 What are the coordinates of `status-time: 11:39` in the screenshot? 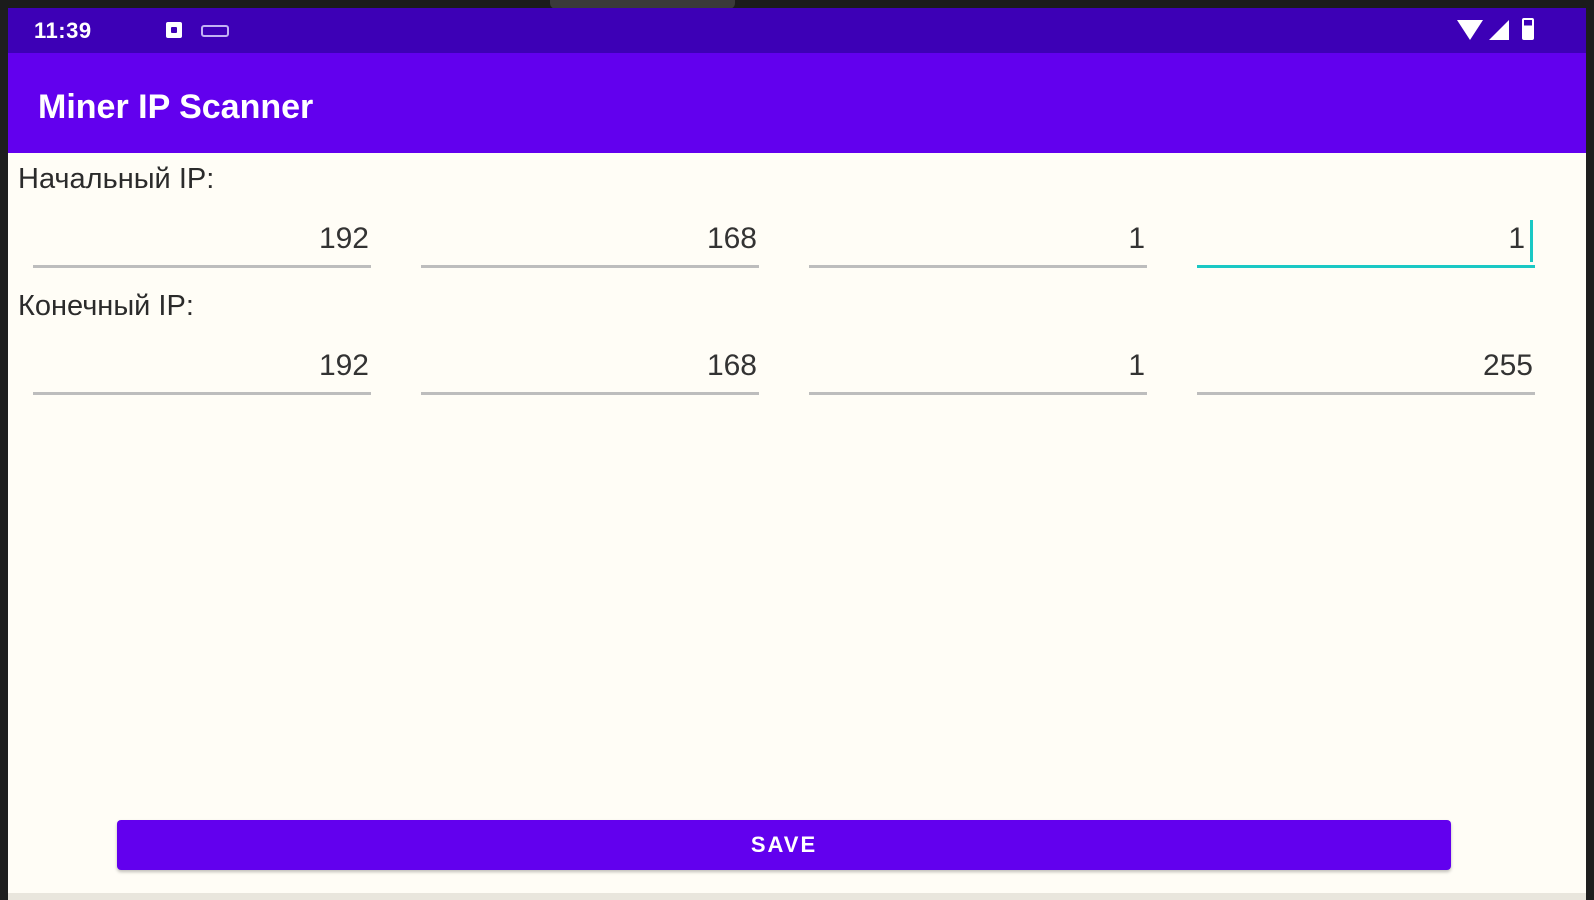 It's located at (63, 30).